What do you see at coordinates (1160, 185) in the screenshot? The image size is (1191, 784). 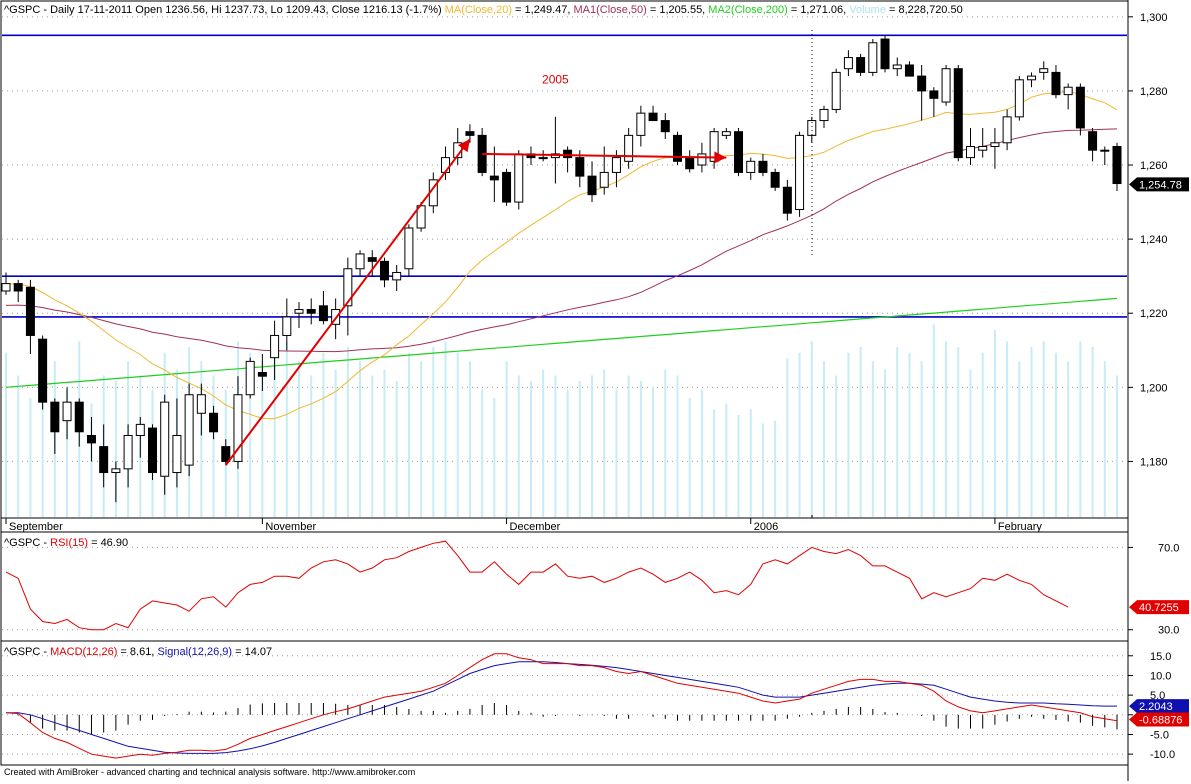 I see `last-value-label: 1,254.78` at bounding box center [1160, 185].